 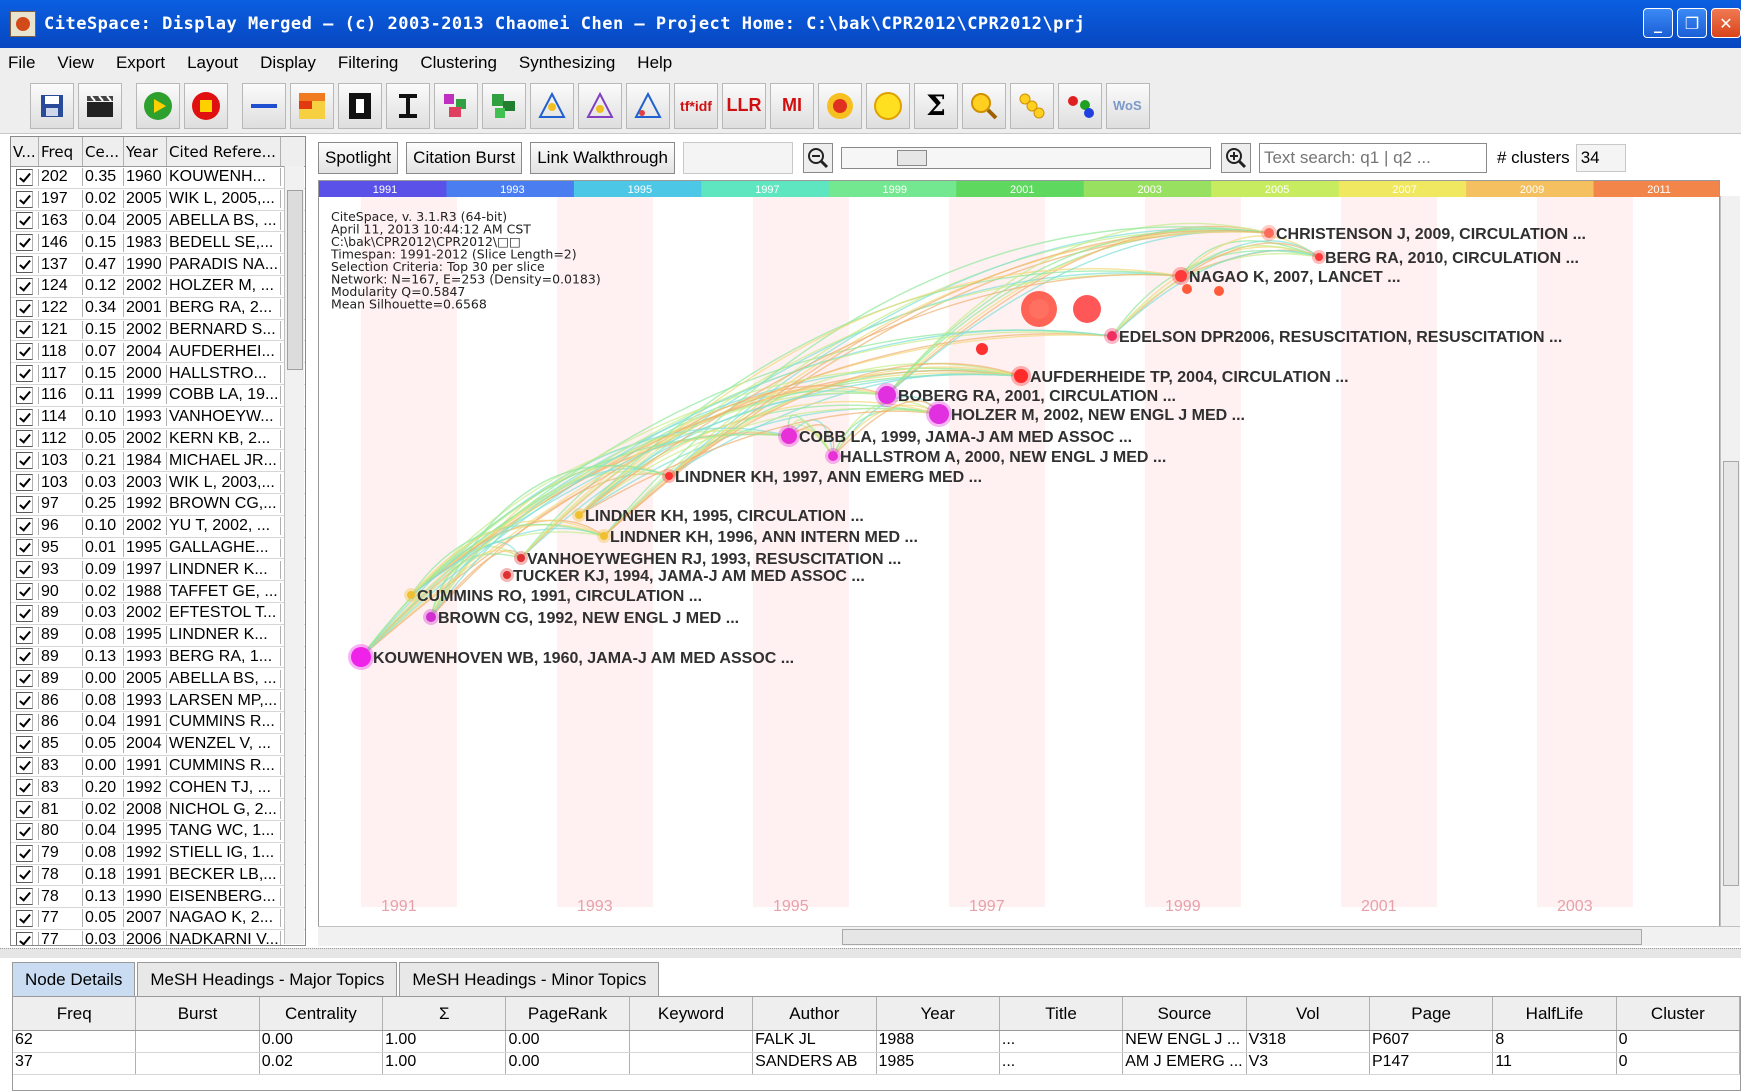 I want to click on menu-export: Export, so click(x=140, y=63).